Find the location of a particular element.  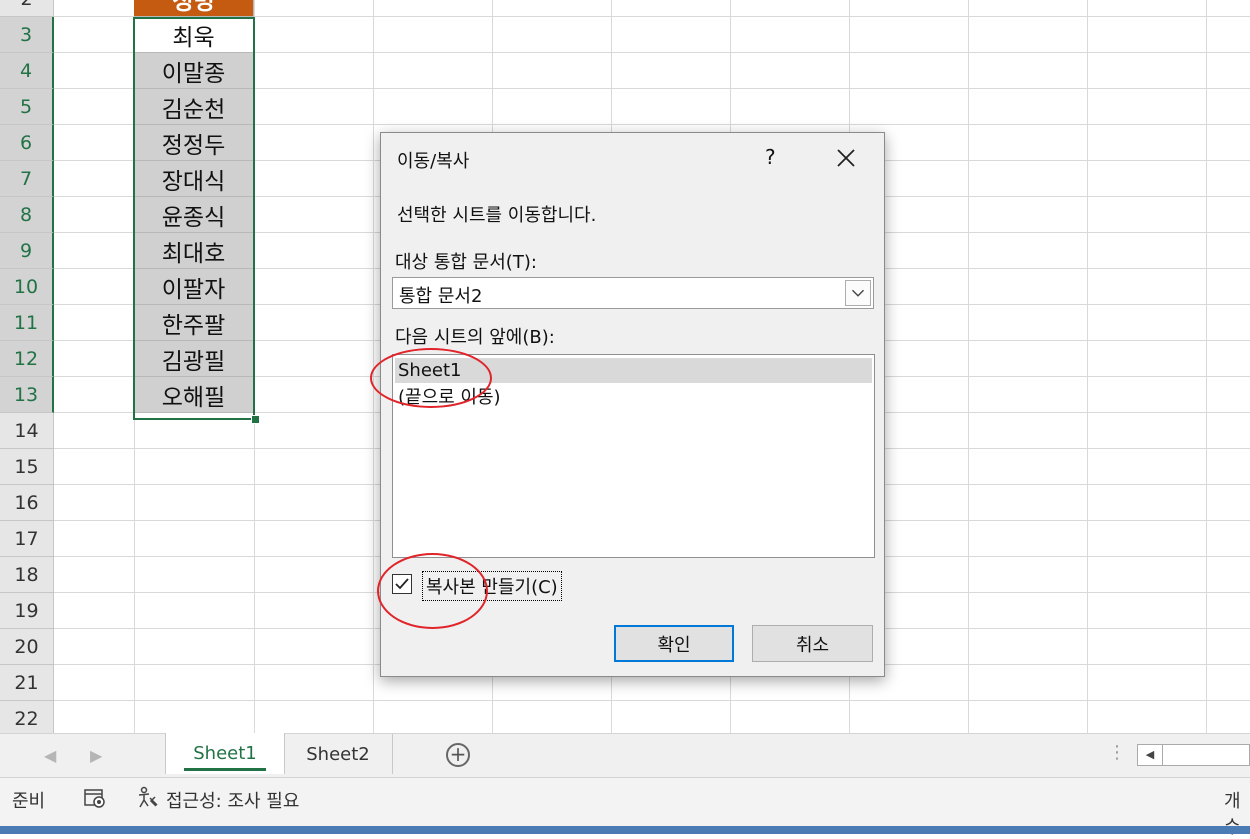

fill-handle is located at coordinates (255, 419).